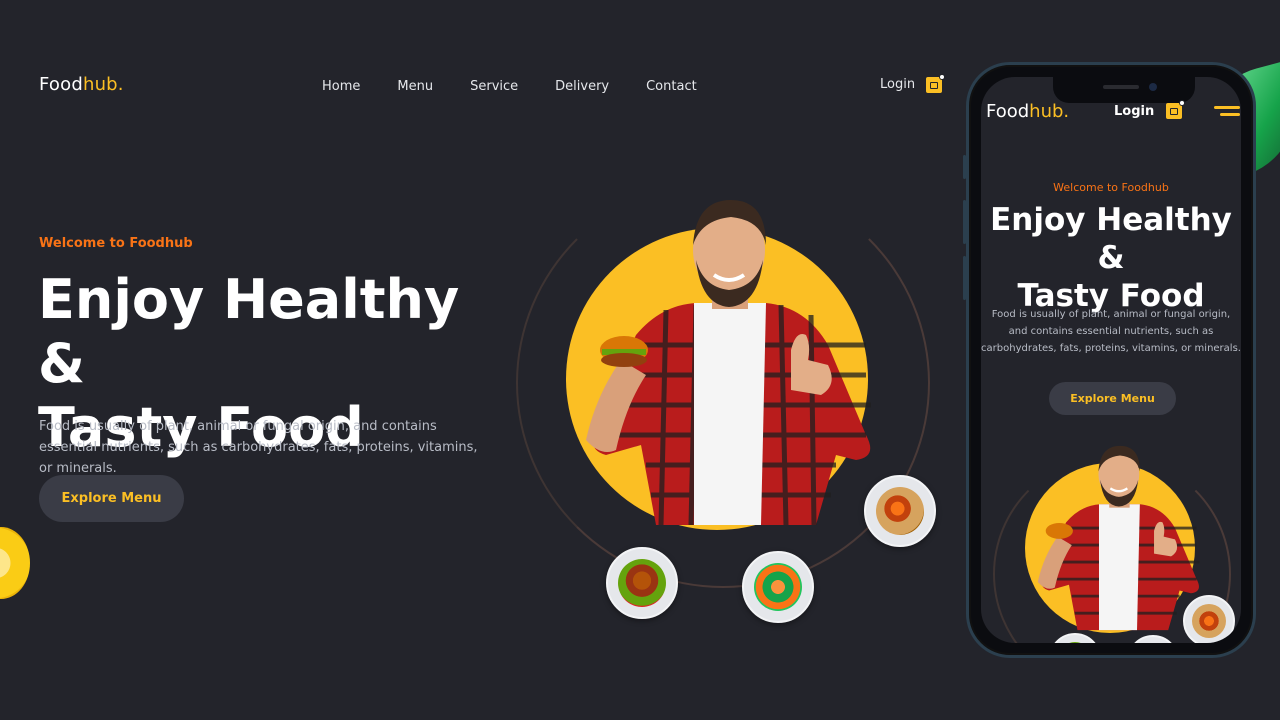 This screenshot has width=1280, height=720. I want to click on mobile-logo-part1: Food, so click(1008, 111).